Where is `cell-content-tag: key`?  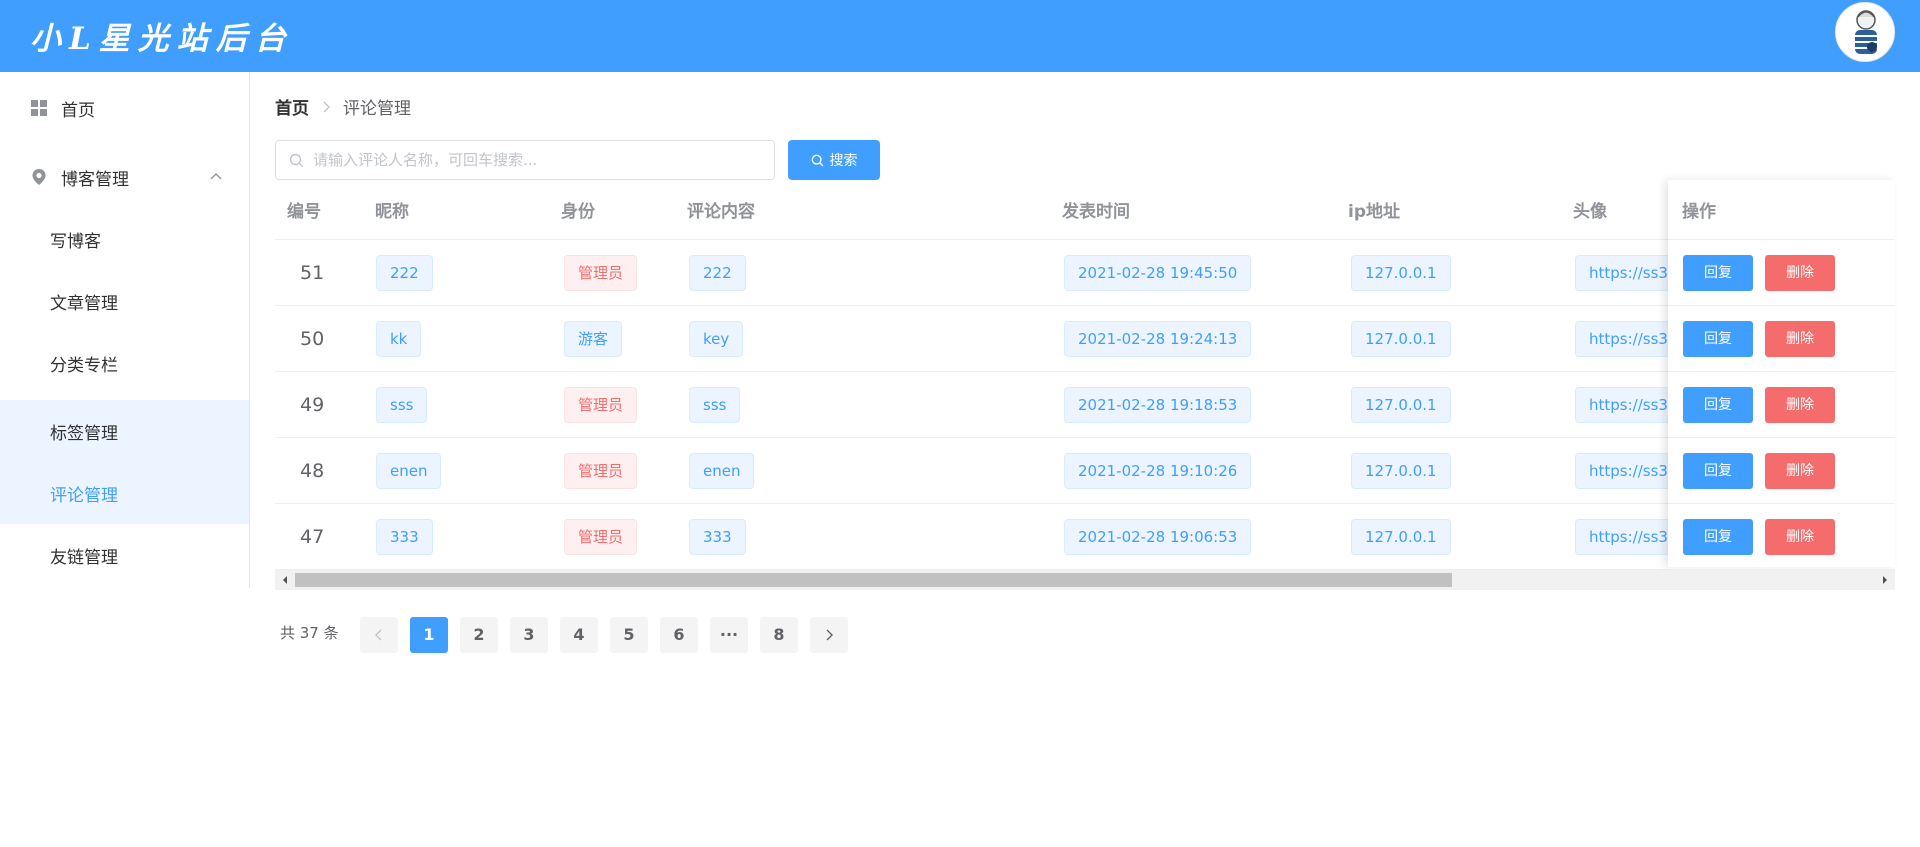 cell-content-tag: key is located at coordinates (716, 339).